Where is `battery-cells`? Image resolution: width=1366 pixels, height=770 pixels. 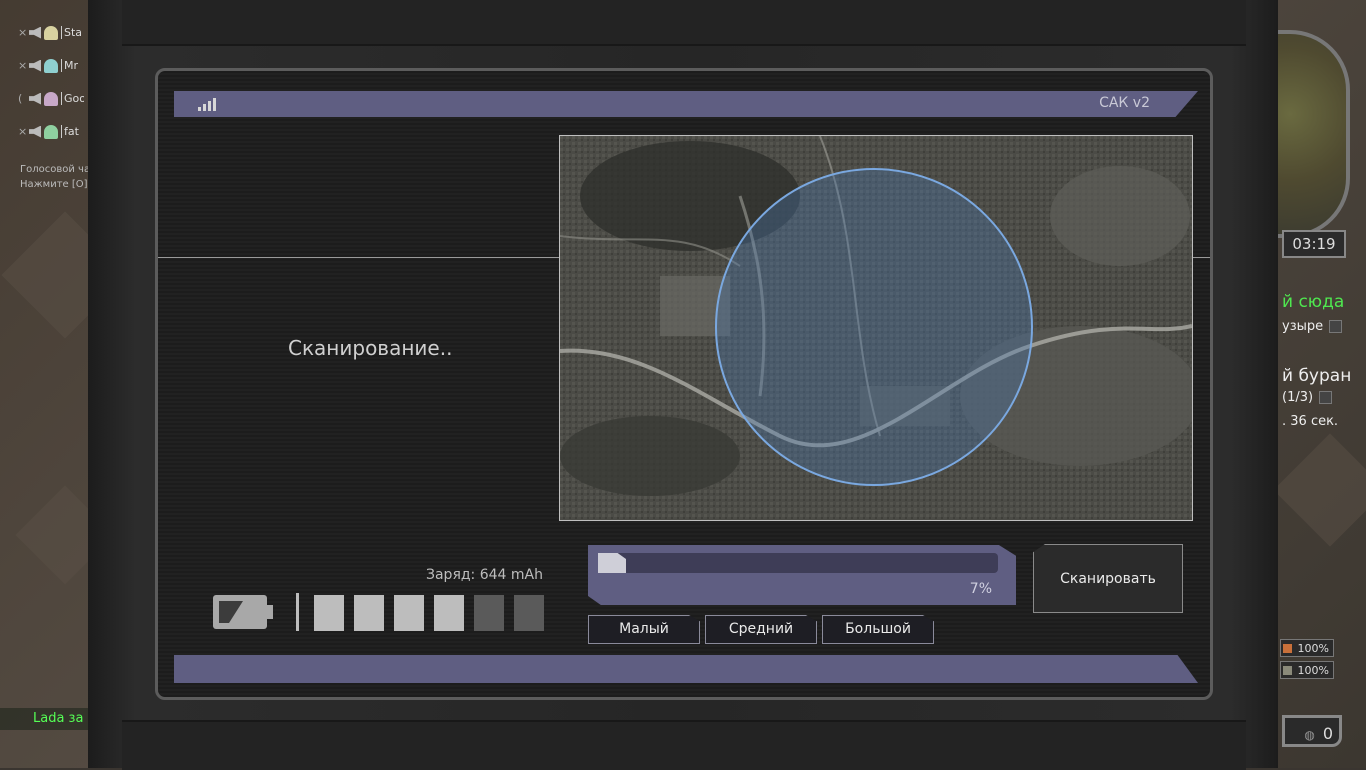
battery-cells is located at coordinates (429, 613).